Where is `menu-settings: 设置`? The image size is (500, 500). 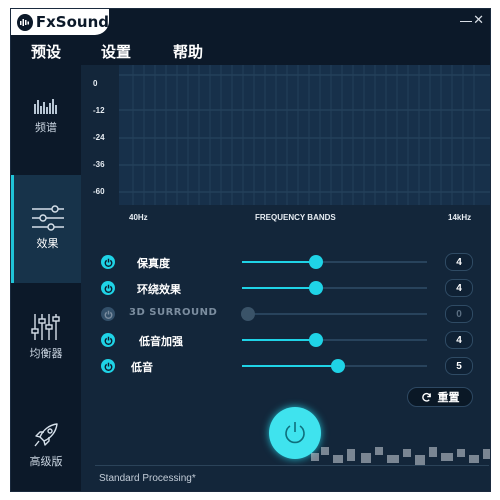
menu-settings: 设置 is located at coordinates (116, 51).